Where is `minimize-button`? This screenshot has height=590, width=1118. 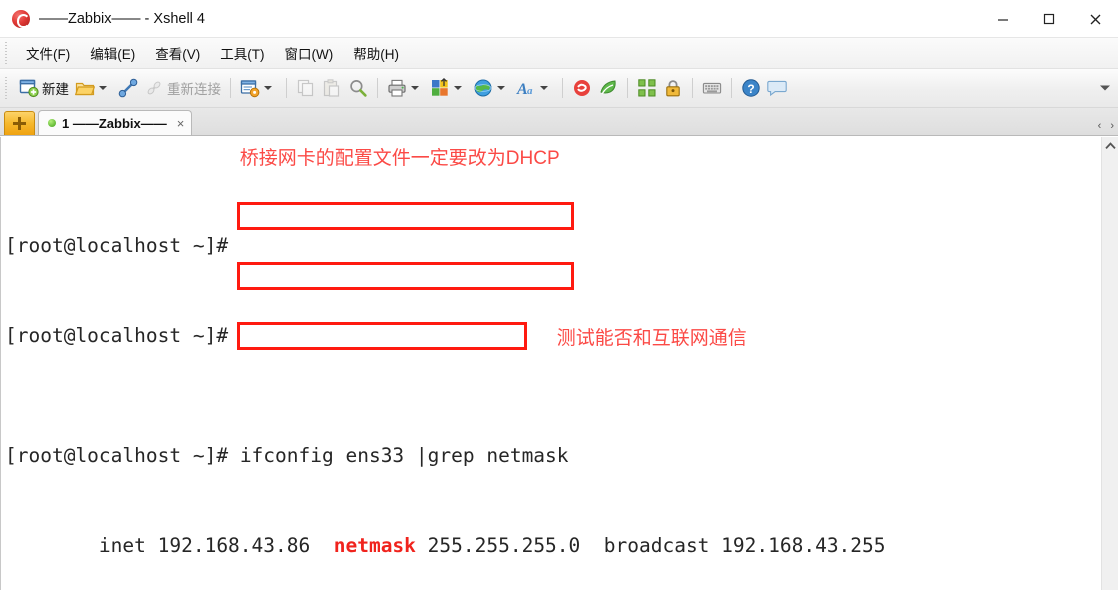
minimize-button is located at coordinates (1003, 19).